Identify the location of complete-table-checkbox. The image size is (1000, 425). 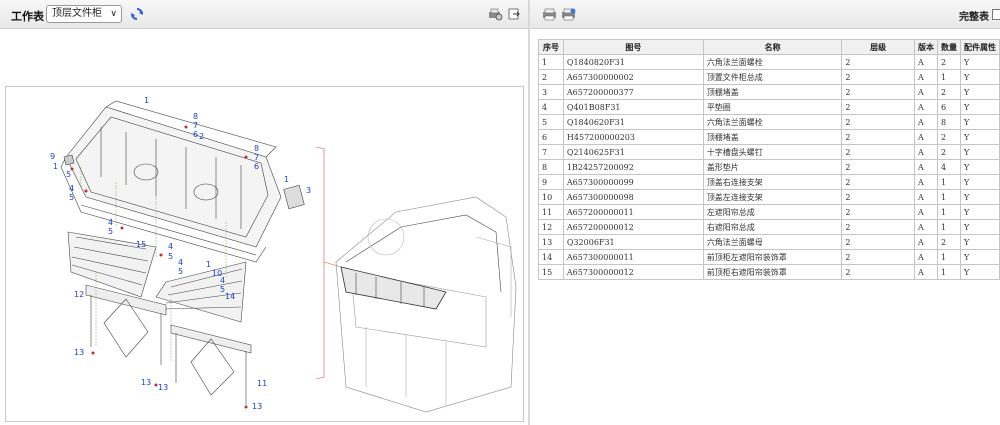
(996, 14).